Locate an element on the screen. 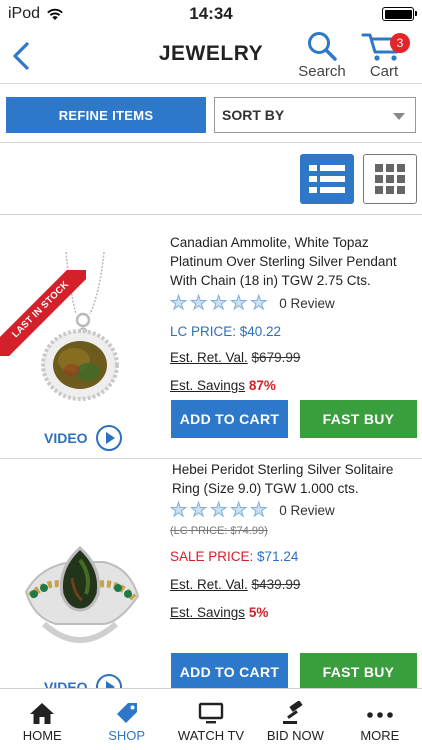  tab-home: HOME is located at coordinates (42, 719).